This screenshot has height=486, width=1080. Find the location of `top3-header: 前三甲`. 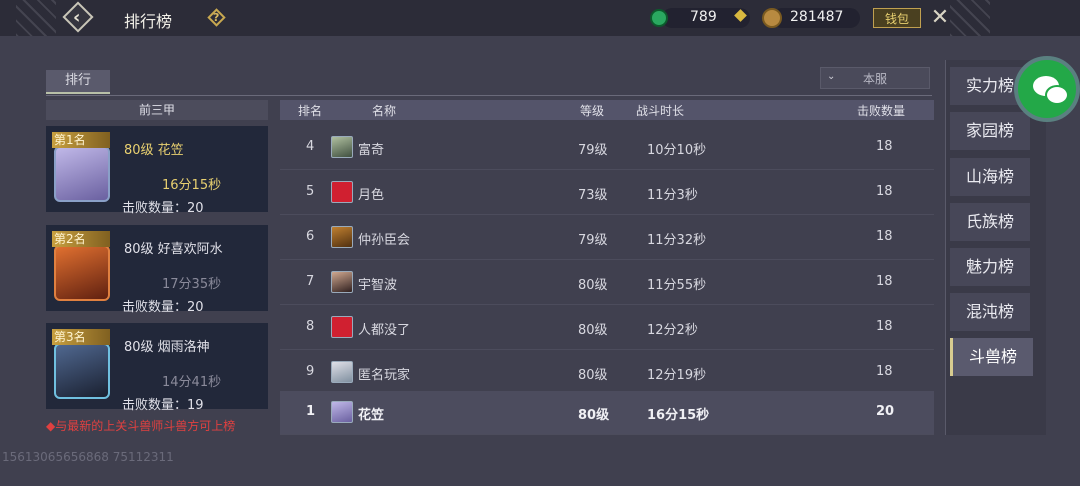

top3-header: 前三甲 is located at coordinates (157, 110).